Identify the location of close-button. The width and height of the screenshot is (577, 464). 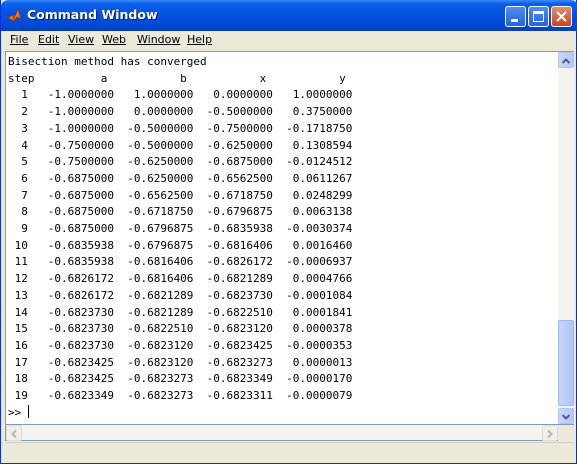
(561, 16).